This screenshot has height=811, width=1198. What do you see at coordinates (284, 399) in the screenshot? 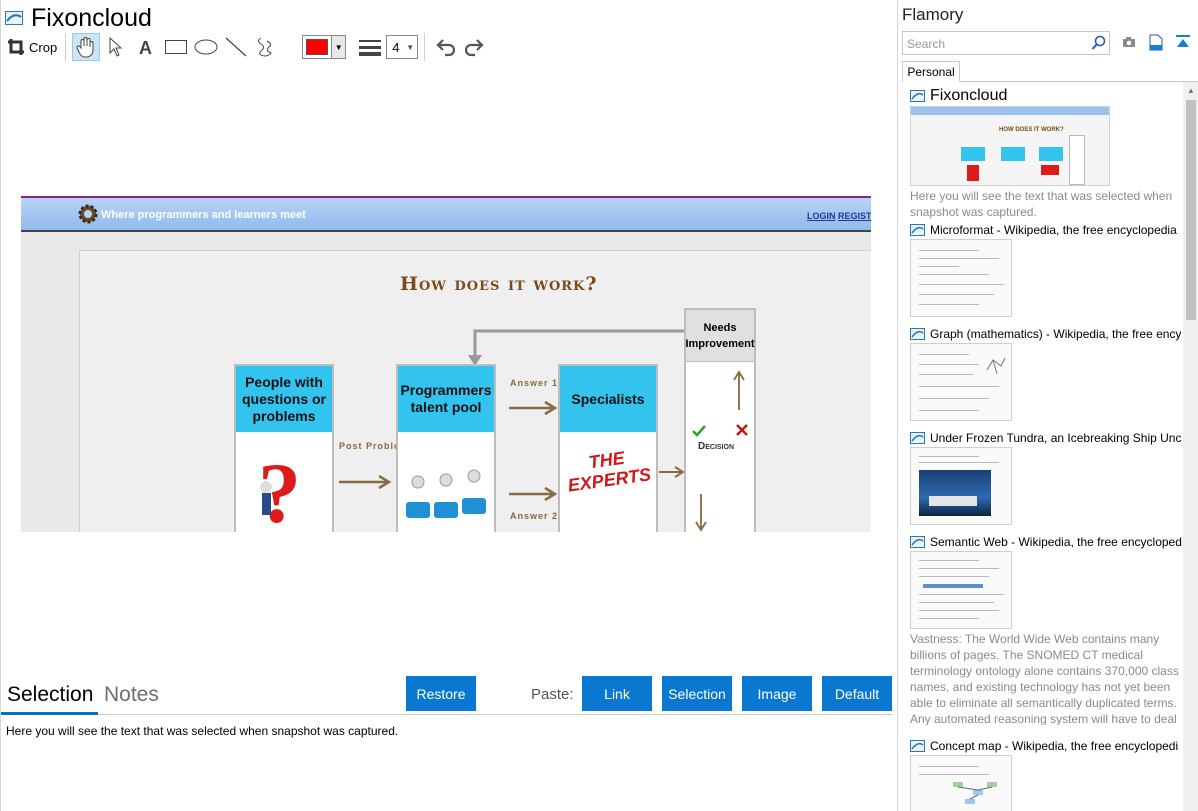
I see `diagram-box-people-label: People with questions or problems` at bounding box center [284, 399].